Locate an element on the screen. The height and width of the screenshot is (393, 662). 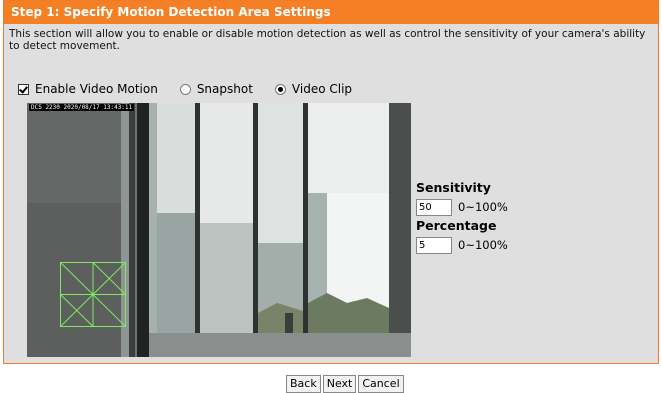
percentage-row: 5 0~100% is located at coordinates (462, 245).